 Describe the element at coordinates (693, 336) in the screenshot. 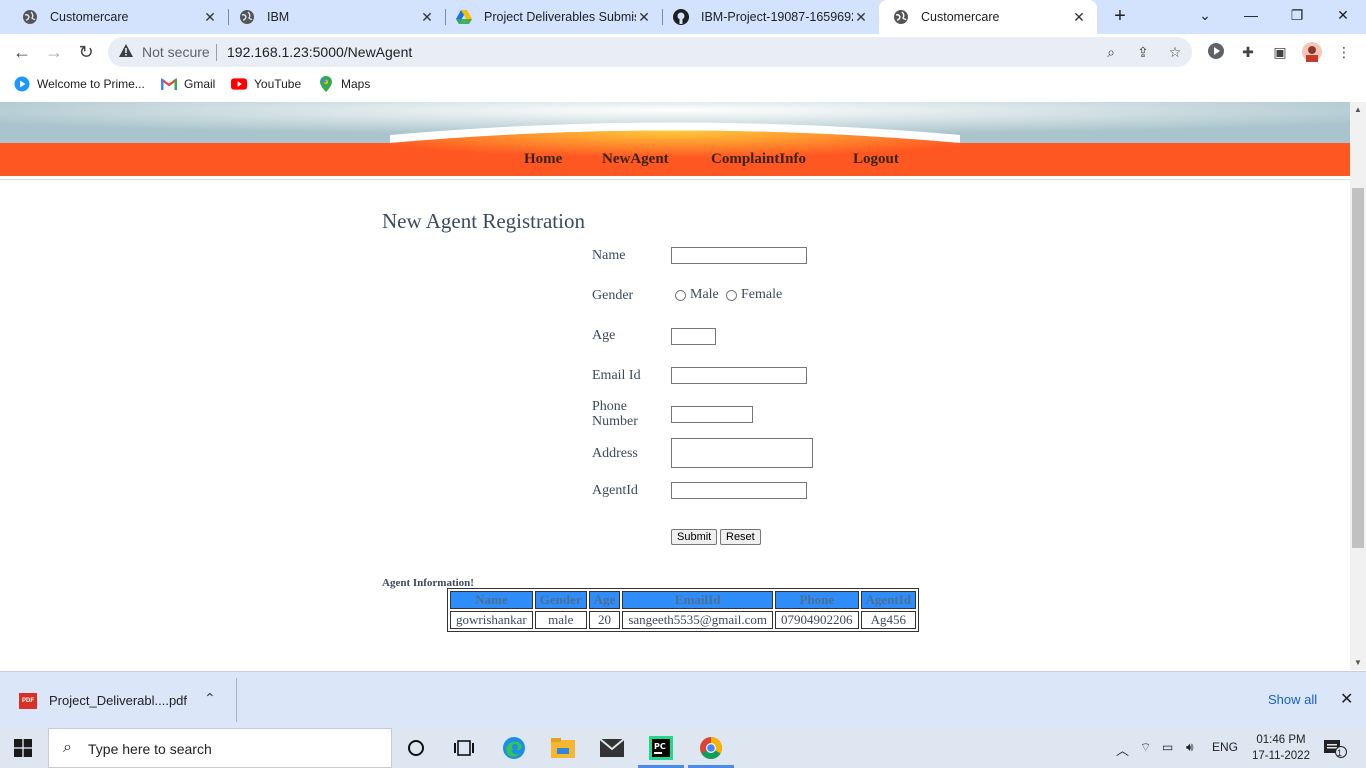

I see `age-field` at that location.